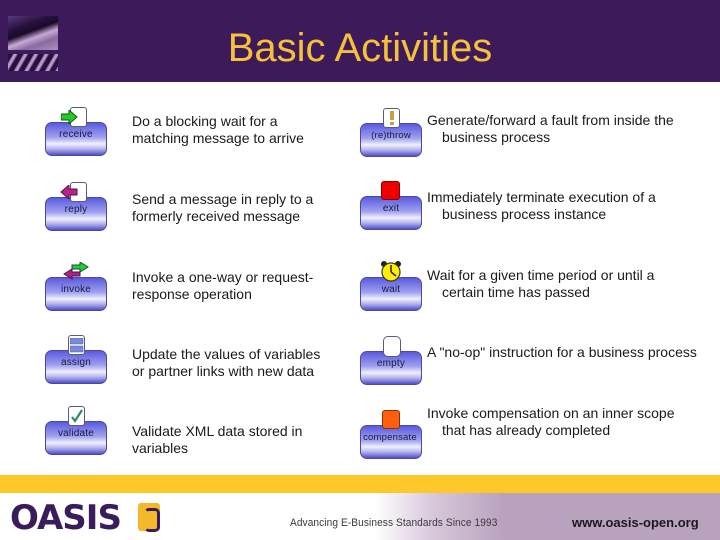  Describe the element at coordinates (391, 135) in the screenshot. I see `activity-label: (re)throw` at that location.